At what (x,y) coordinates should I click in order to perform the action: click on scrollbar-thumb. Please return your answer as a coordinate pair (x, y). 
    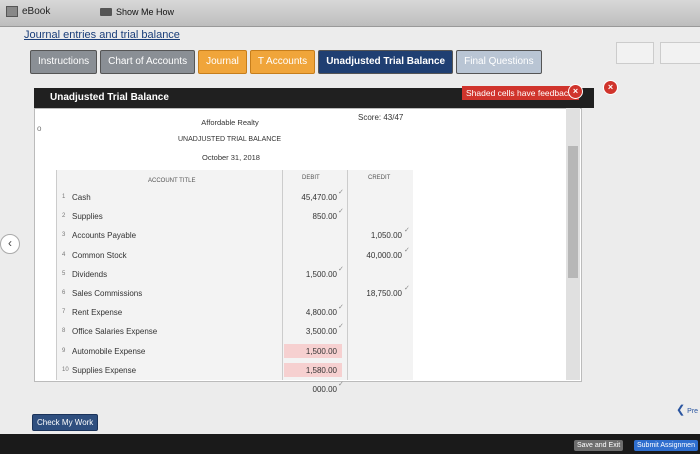
    Looking at the image, I should click on (573, 212).